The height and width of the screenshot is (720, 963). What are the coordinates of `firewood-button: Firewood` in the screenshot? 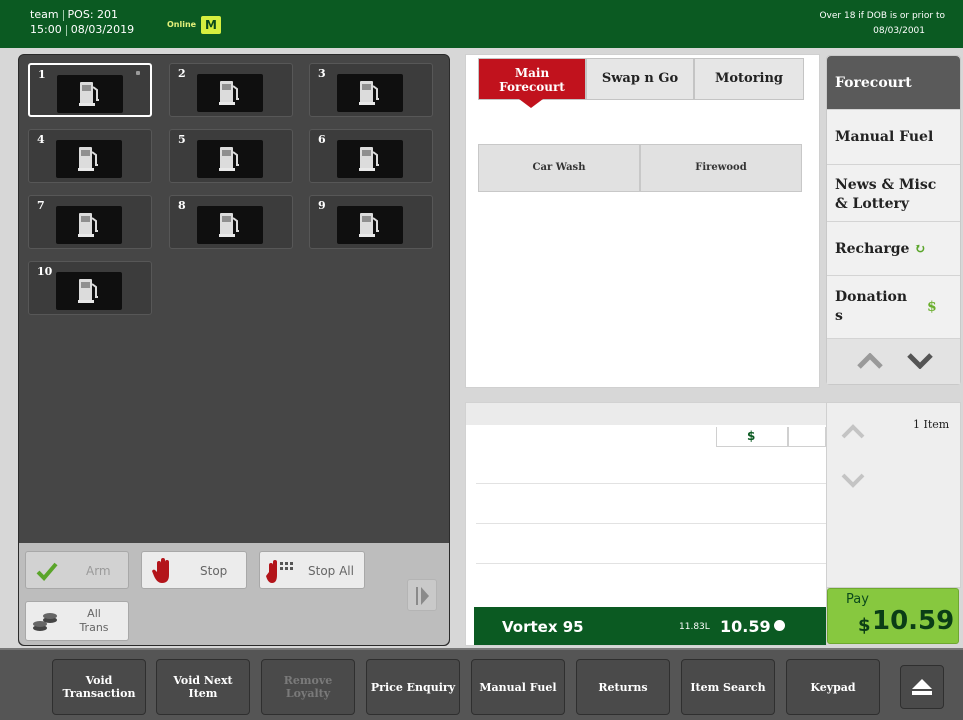 It's located at (721, 168).